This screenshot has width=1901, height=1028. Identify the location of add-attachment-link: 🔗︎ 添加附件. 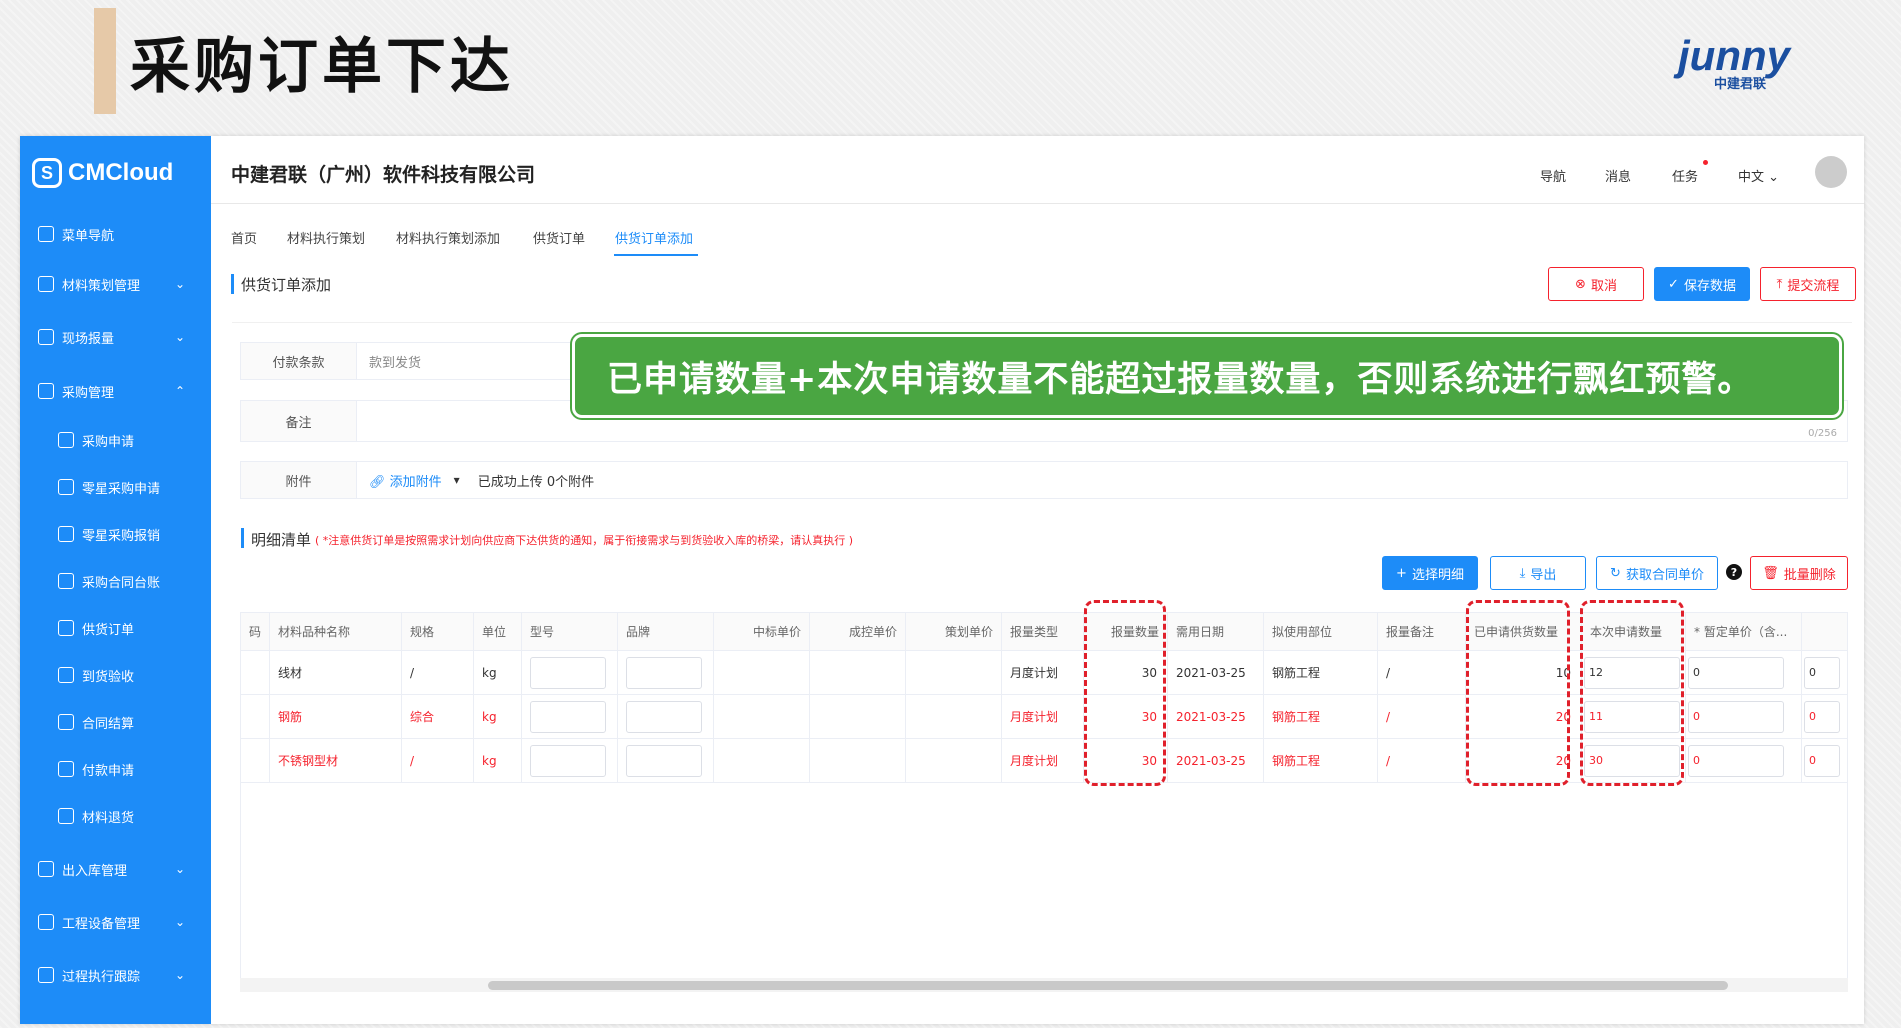
(399, 480).